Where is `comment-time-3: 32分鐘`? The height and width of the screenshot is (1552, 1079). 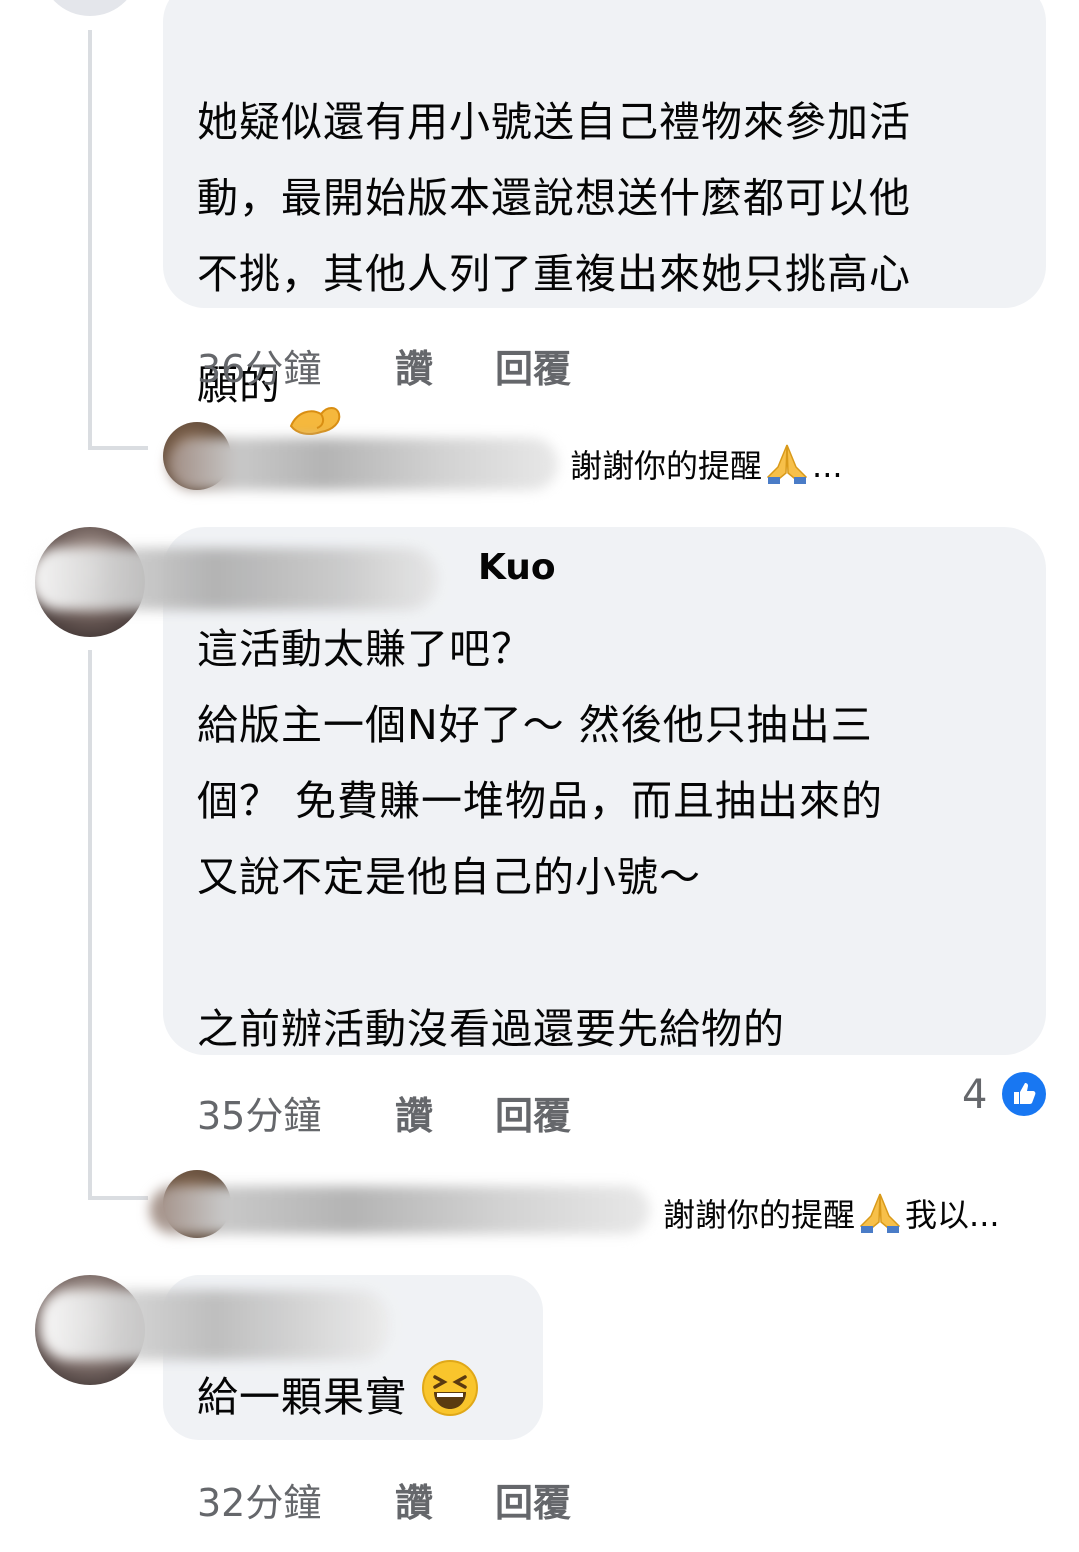 comment-time-3: 32分鐘 is located at coordinates (259, 1499).